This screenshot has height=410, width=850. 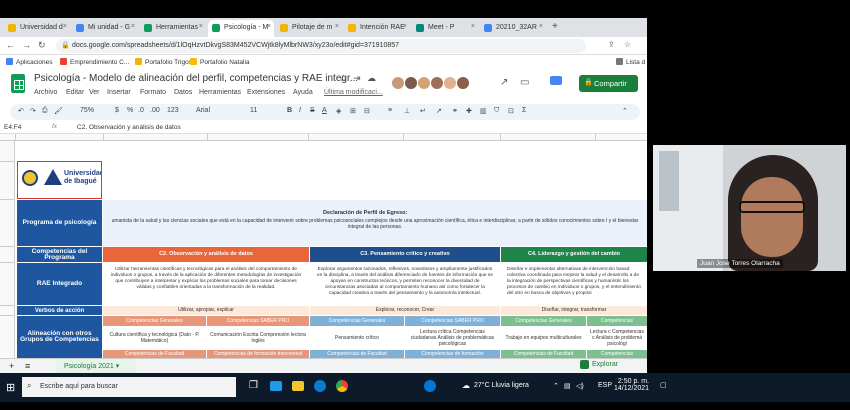 What do you see at coordinates (266, 92) in the screenshot?
I see `menu-item: Extensiones` at bounding box center [266, 92].